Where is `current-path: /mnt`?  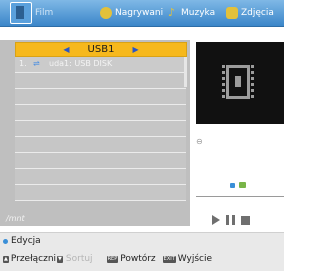 current-path: /mnt is located at coordinates (15, 218).